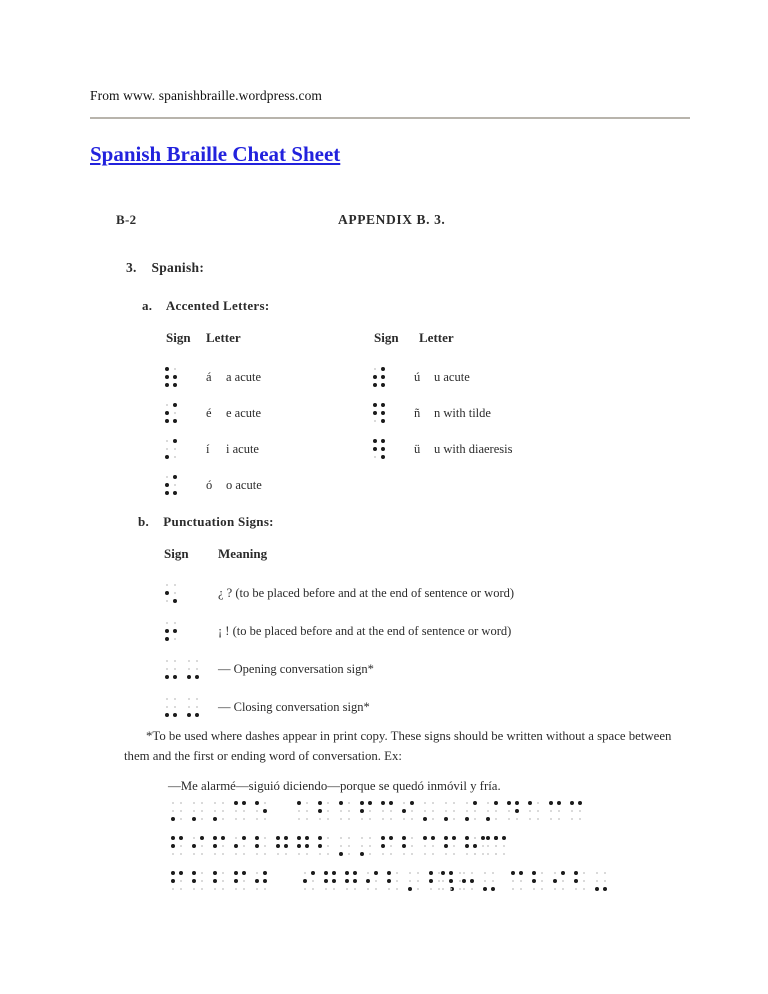  Describe the element at coordinates (517, 881) in the screenshot. I see `braille-cell-r2-g3-c0` at that location.